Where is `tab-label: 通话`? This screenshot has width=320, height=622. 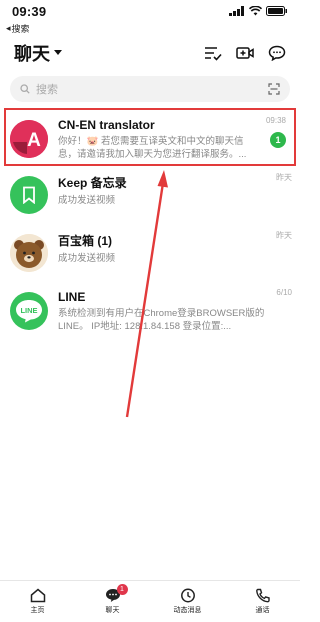 tab-label: 通话 is located at coordinates (262, 610).